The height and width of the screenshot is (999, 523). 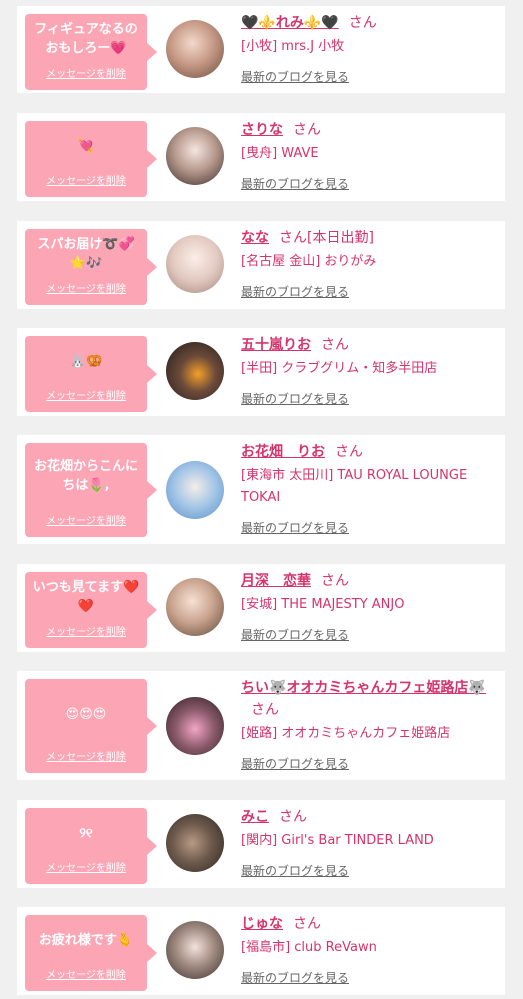 What do you see at coordinates (86, 39) in the screenshot?
I see `message-text: フィギュアなるの おもしろー💗` at bounding box center [86, 39].